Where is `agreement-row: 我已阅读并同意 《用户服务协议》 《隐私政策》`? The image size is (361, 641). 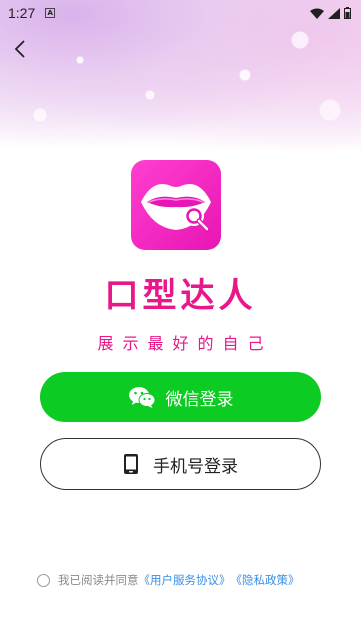 agreement-row: 我已阅读并同意 《用户服务协议》 《隐私政策》 is located at coordinates (187, 580).